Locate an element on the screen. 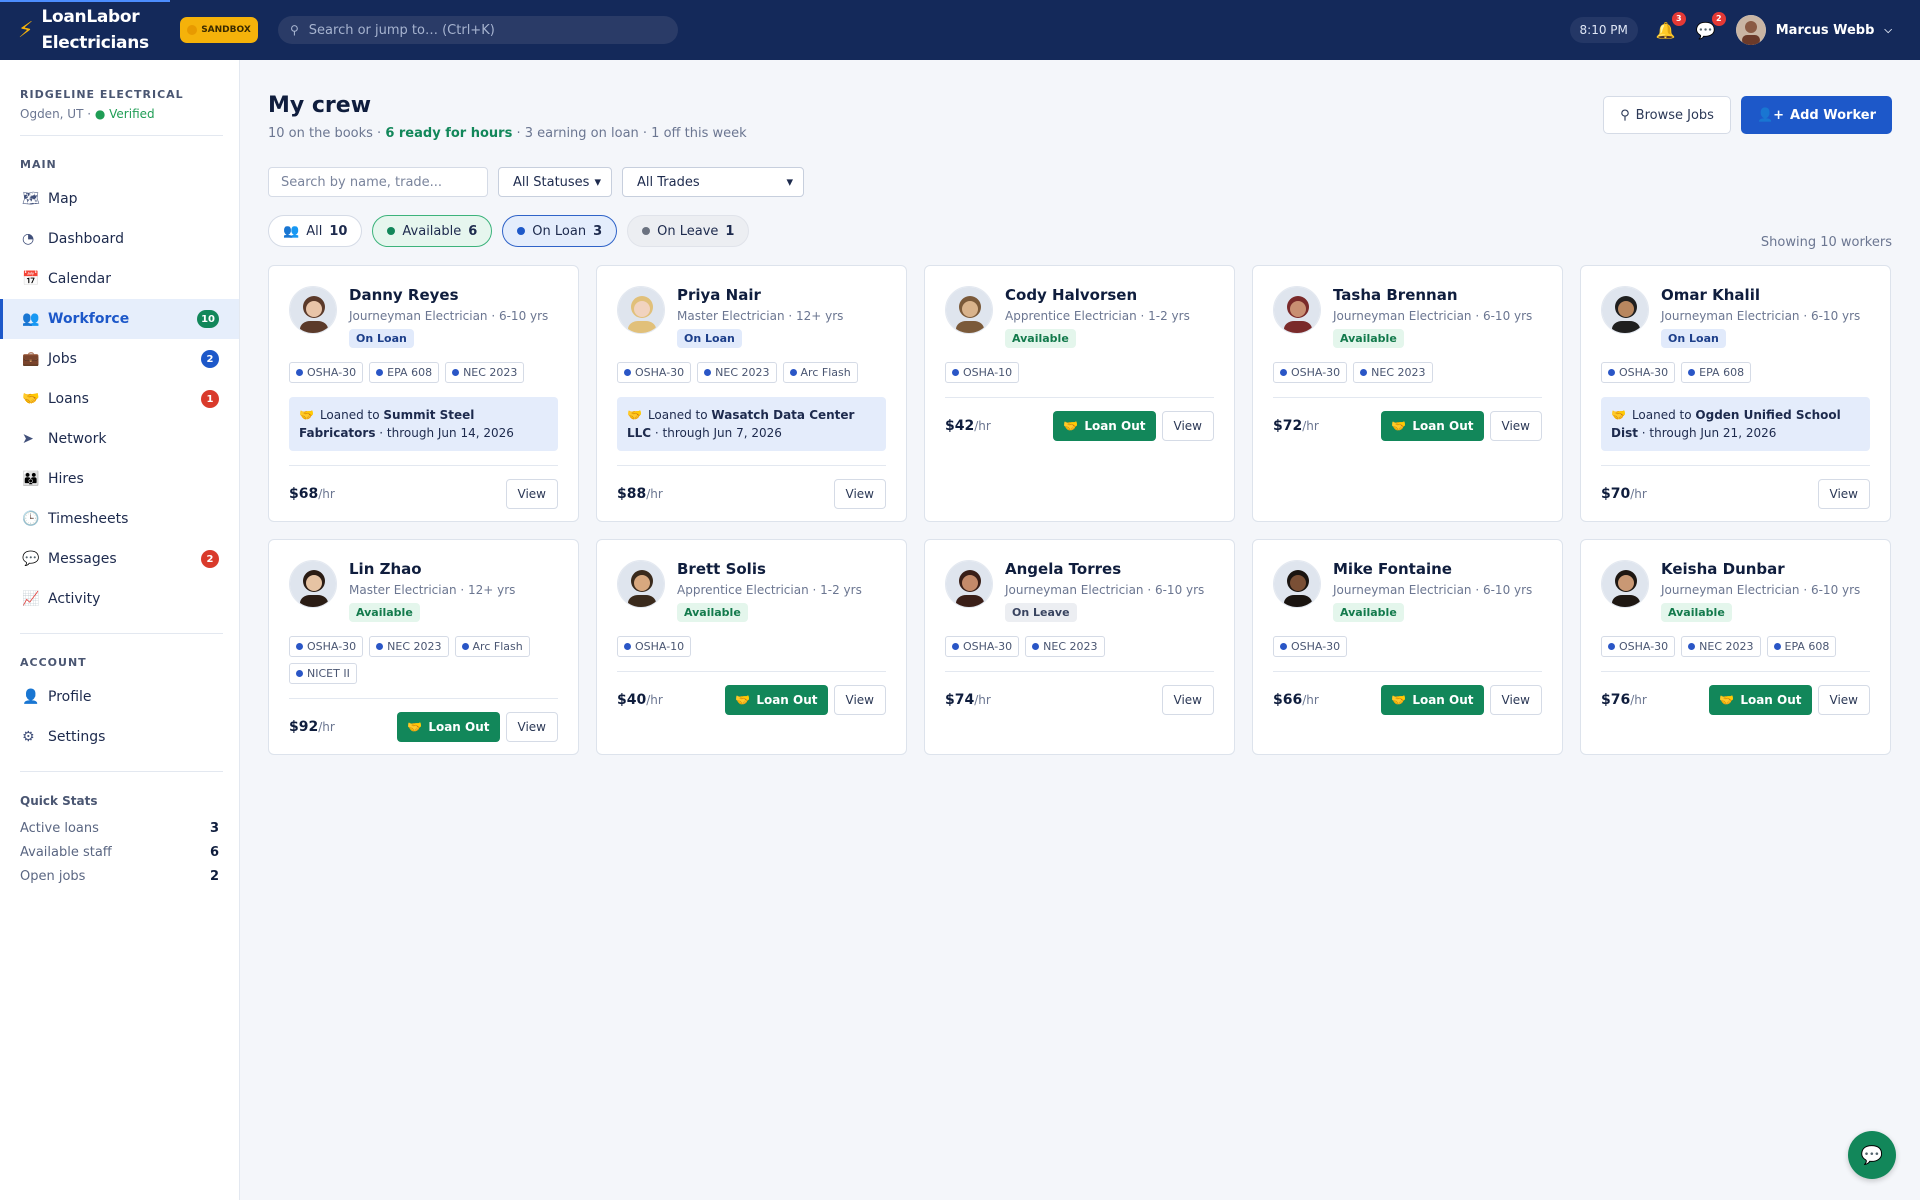 This screenshot has height=1200, width=1920. cert-list: OSHA-30 EPA 608 is located at coordinates (1735, 372).